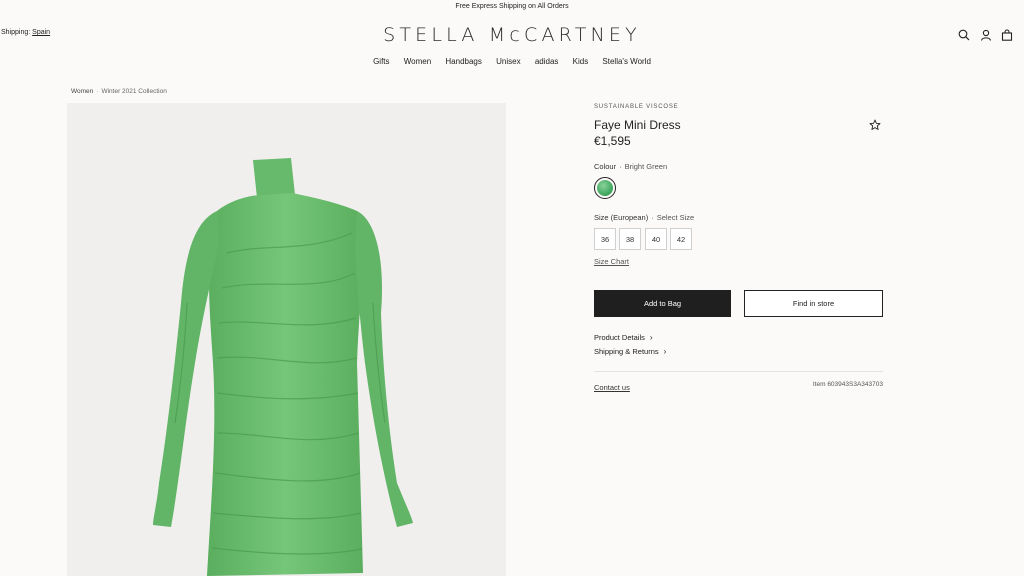 The image size is (1024, 576). I want to click on nav-item-gifts: Gifts, so click(381, 61).